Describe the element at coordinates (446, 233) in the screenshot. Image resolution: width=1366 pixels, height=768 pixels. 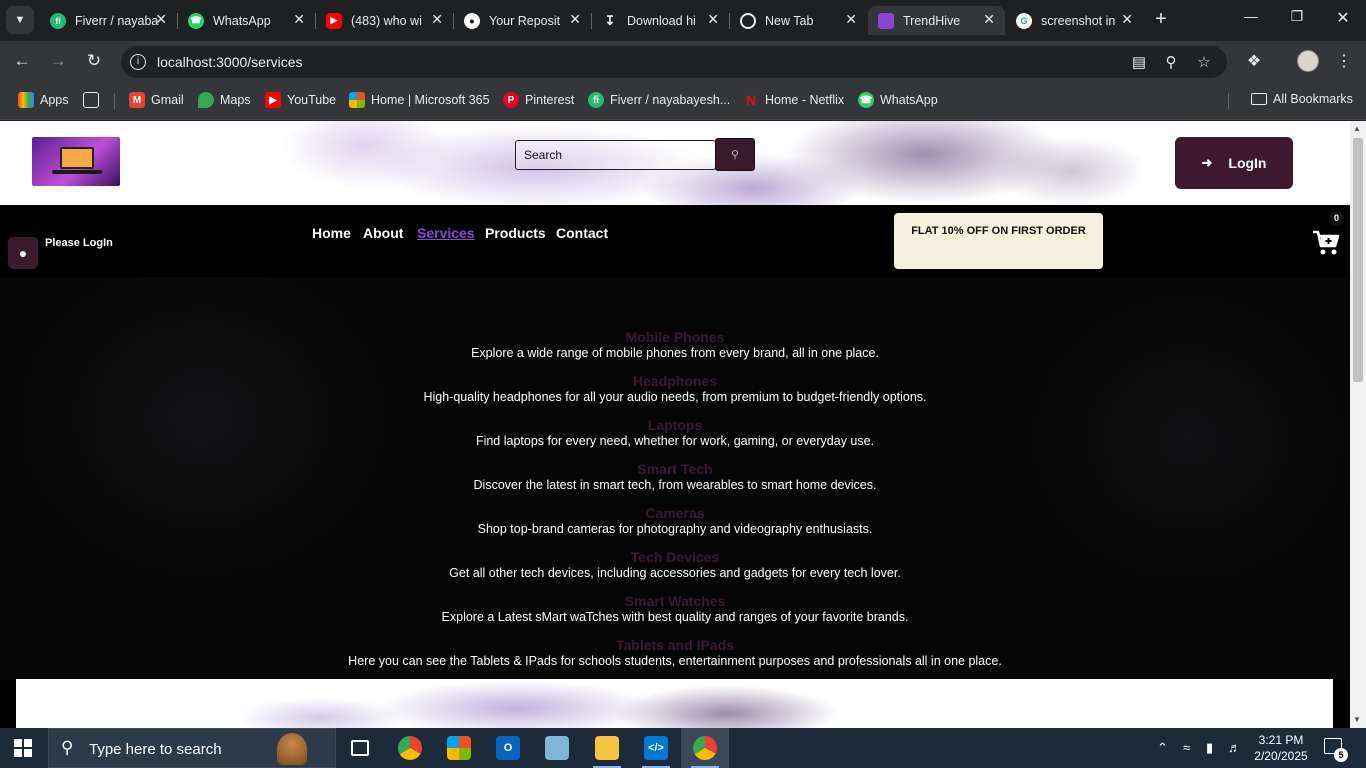
I see `nav-services: Services` at that location.